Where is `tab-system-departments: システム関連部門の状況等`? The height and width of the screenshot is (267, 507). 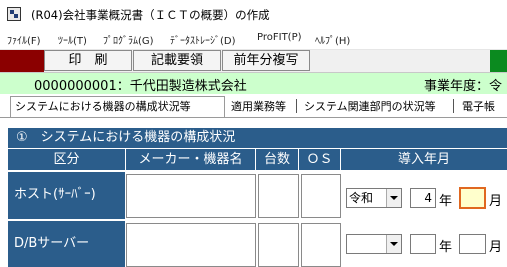 tab-system-departments: システム関連部門の状況等 is located at coordinates (370, 106).